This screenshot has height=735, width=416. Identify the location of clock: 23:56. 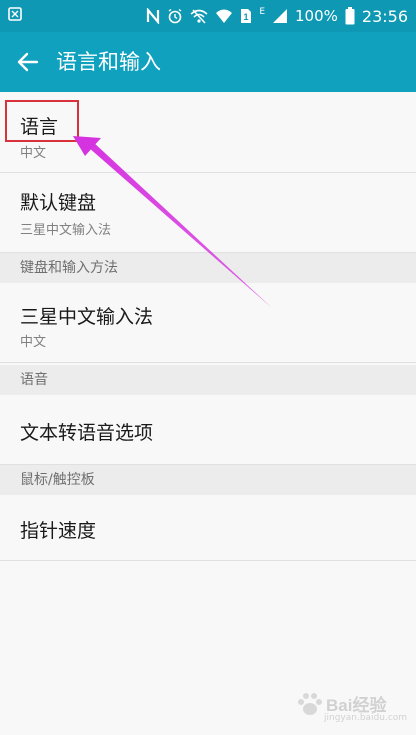
(384, 16).